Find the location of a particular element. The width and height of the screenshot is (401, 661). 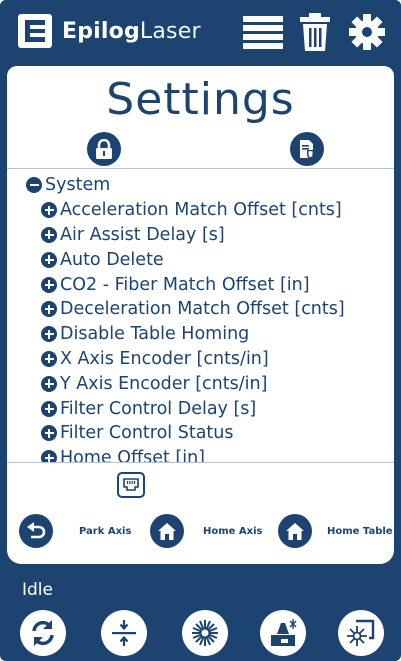

tree-item: Y Axis Encoder [cnts/in] is located at coordinates (200, 383).